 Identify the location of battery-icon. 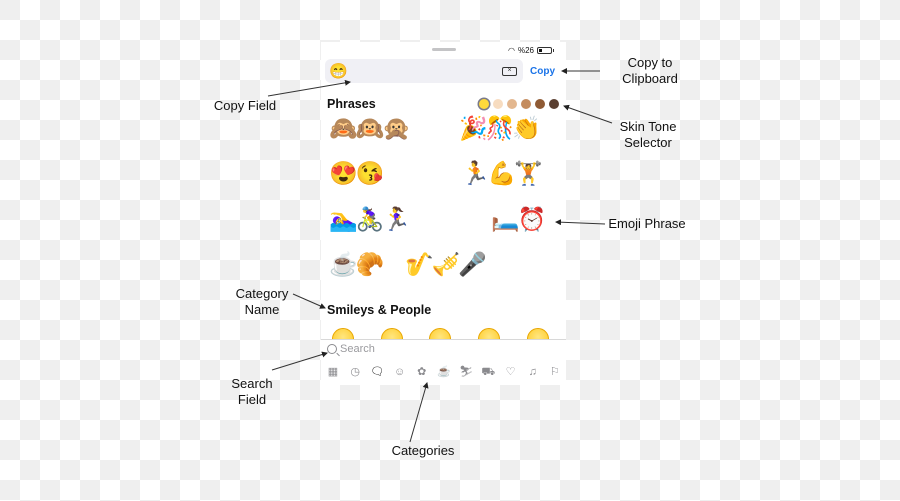
(545, 50).